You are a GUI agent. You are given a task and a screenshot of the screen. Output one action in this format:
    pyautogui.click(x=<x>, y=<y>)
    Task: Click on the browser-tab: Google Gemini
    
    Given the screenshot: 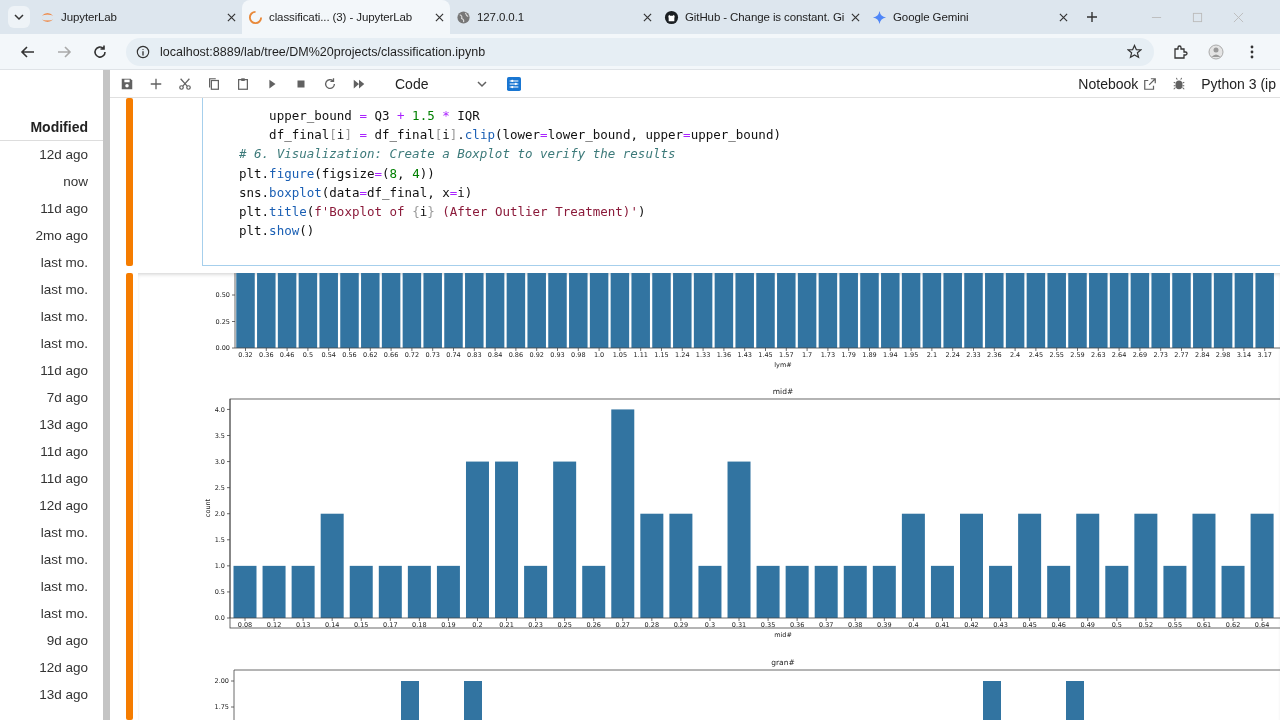 What is the action you would take?
    pyautogui.click(x=970, y=17)
    